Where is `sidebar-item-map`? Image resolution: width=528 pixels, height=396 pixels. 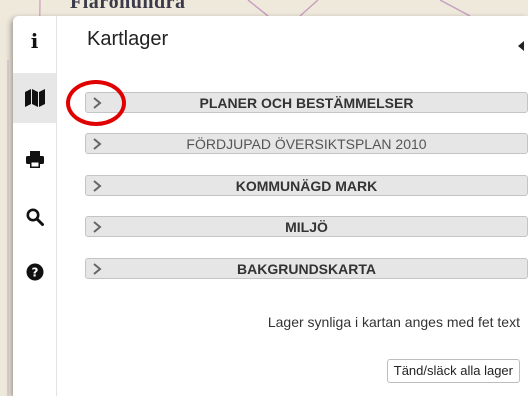 sidebar-item-map is located at coordinates (34, 98).